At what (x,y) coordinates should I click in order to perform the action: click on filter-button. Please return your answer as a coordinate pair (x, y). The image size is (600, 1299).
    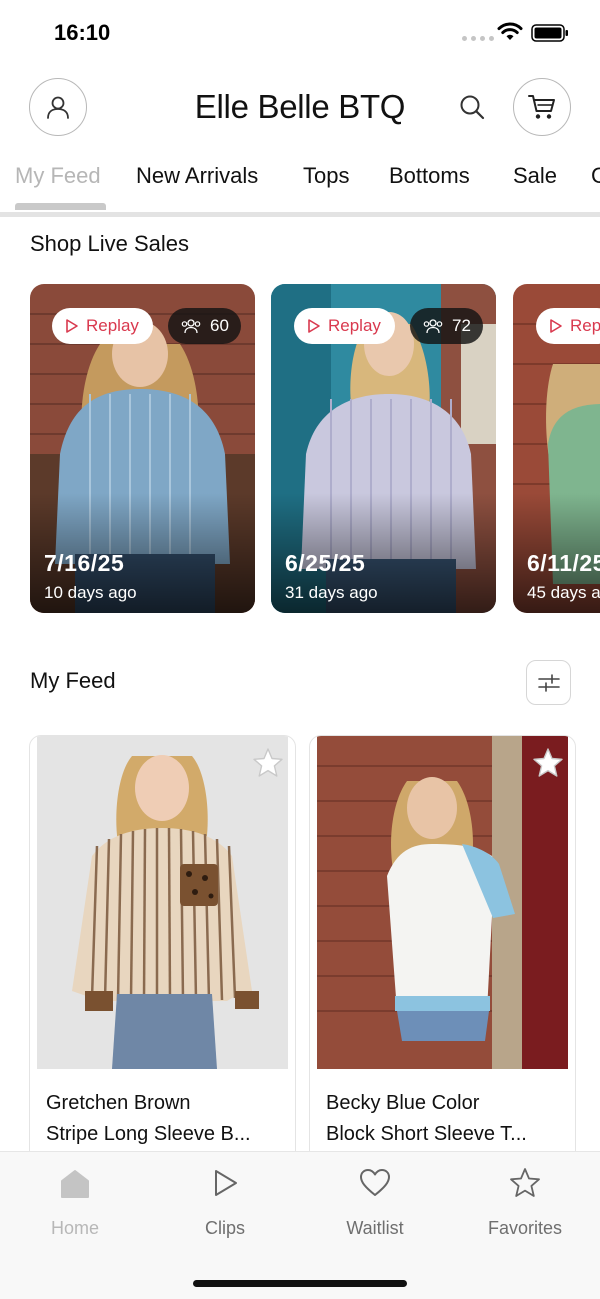
    Looking at the image, I should click on (548, 682).